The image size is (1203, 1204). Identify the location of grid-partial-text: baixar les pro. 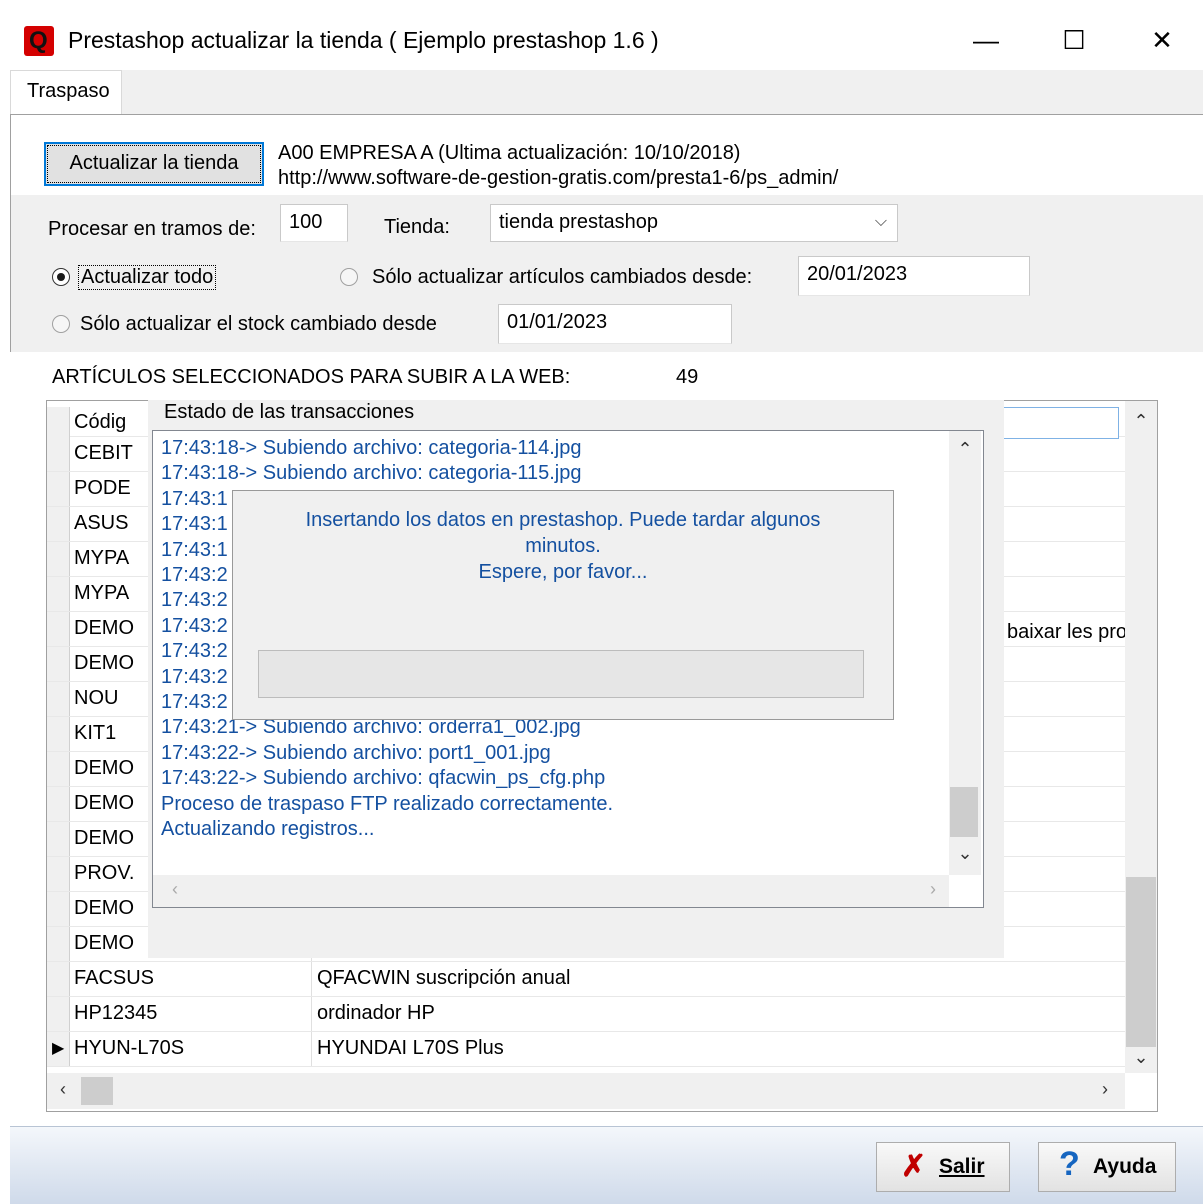
(1067, 632).